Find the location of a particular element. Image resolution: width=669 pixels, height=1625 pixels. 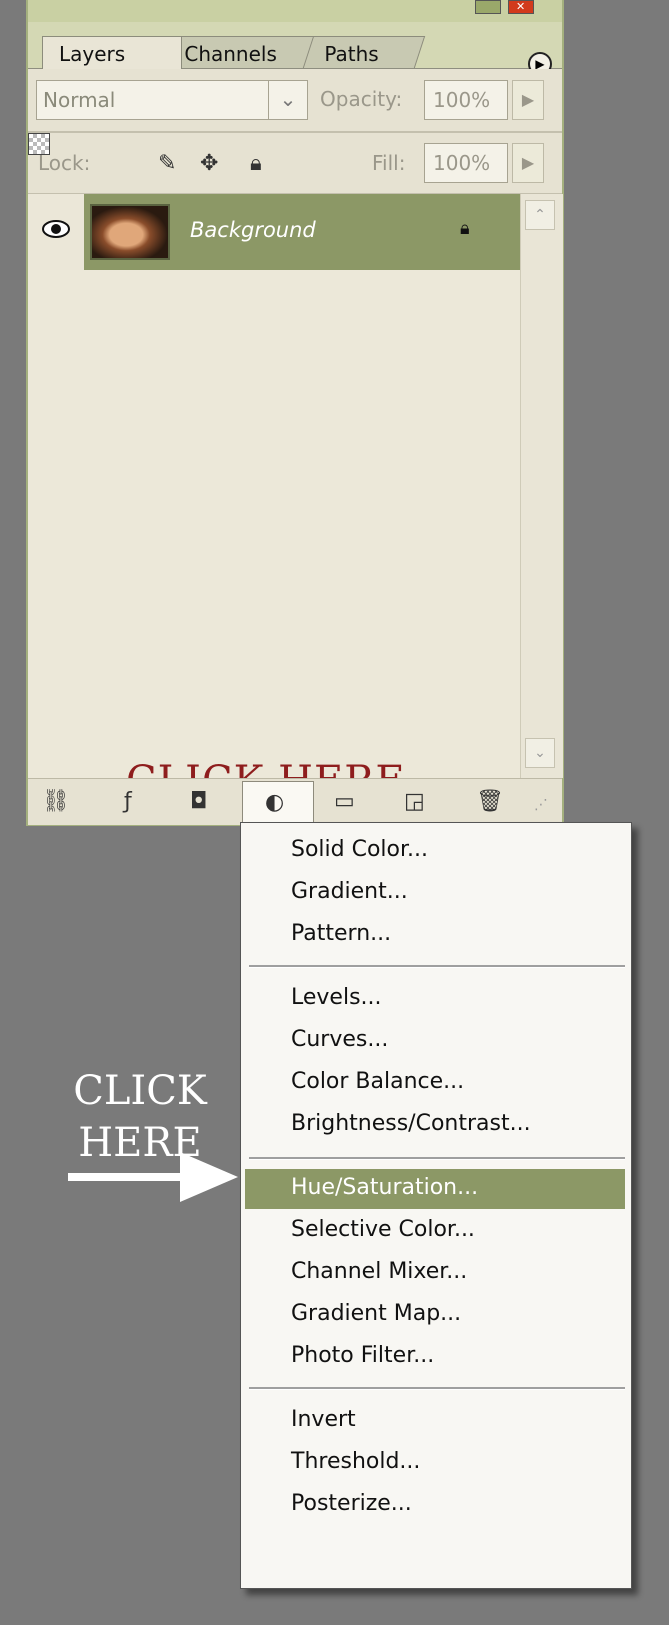

palette-titlebar is located at coordinates (295, 11).